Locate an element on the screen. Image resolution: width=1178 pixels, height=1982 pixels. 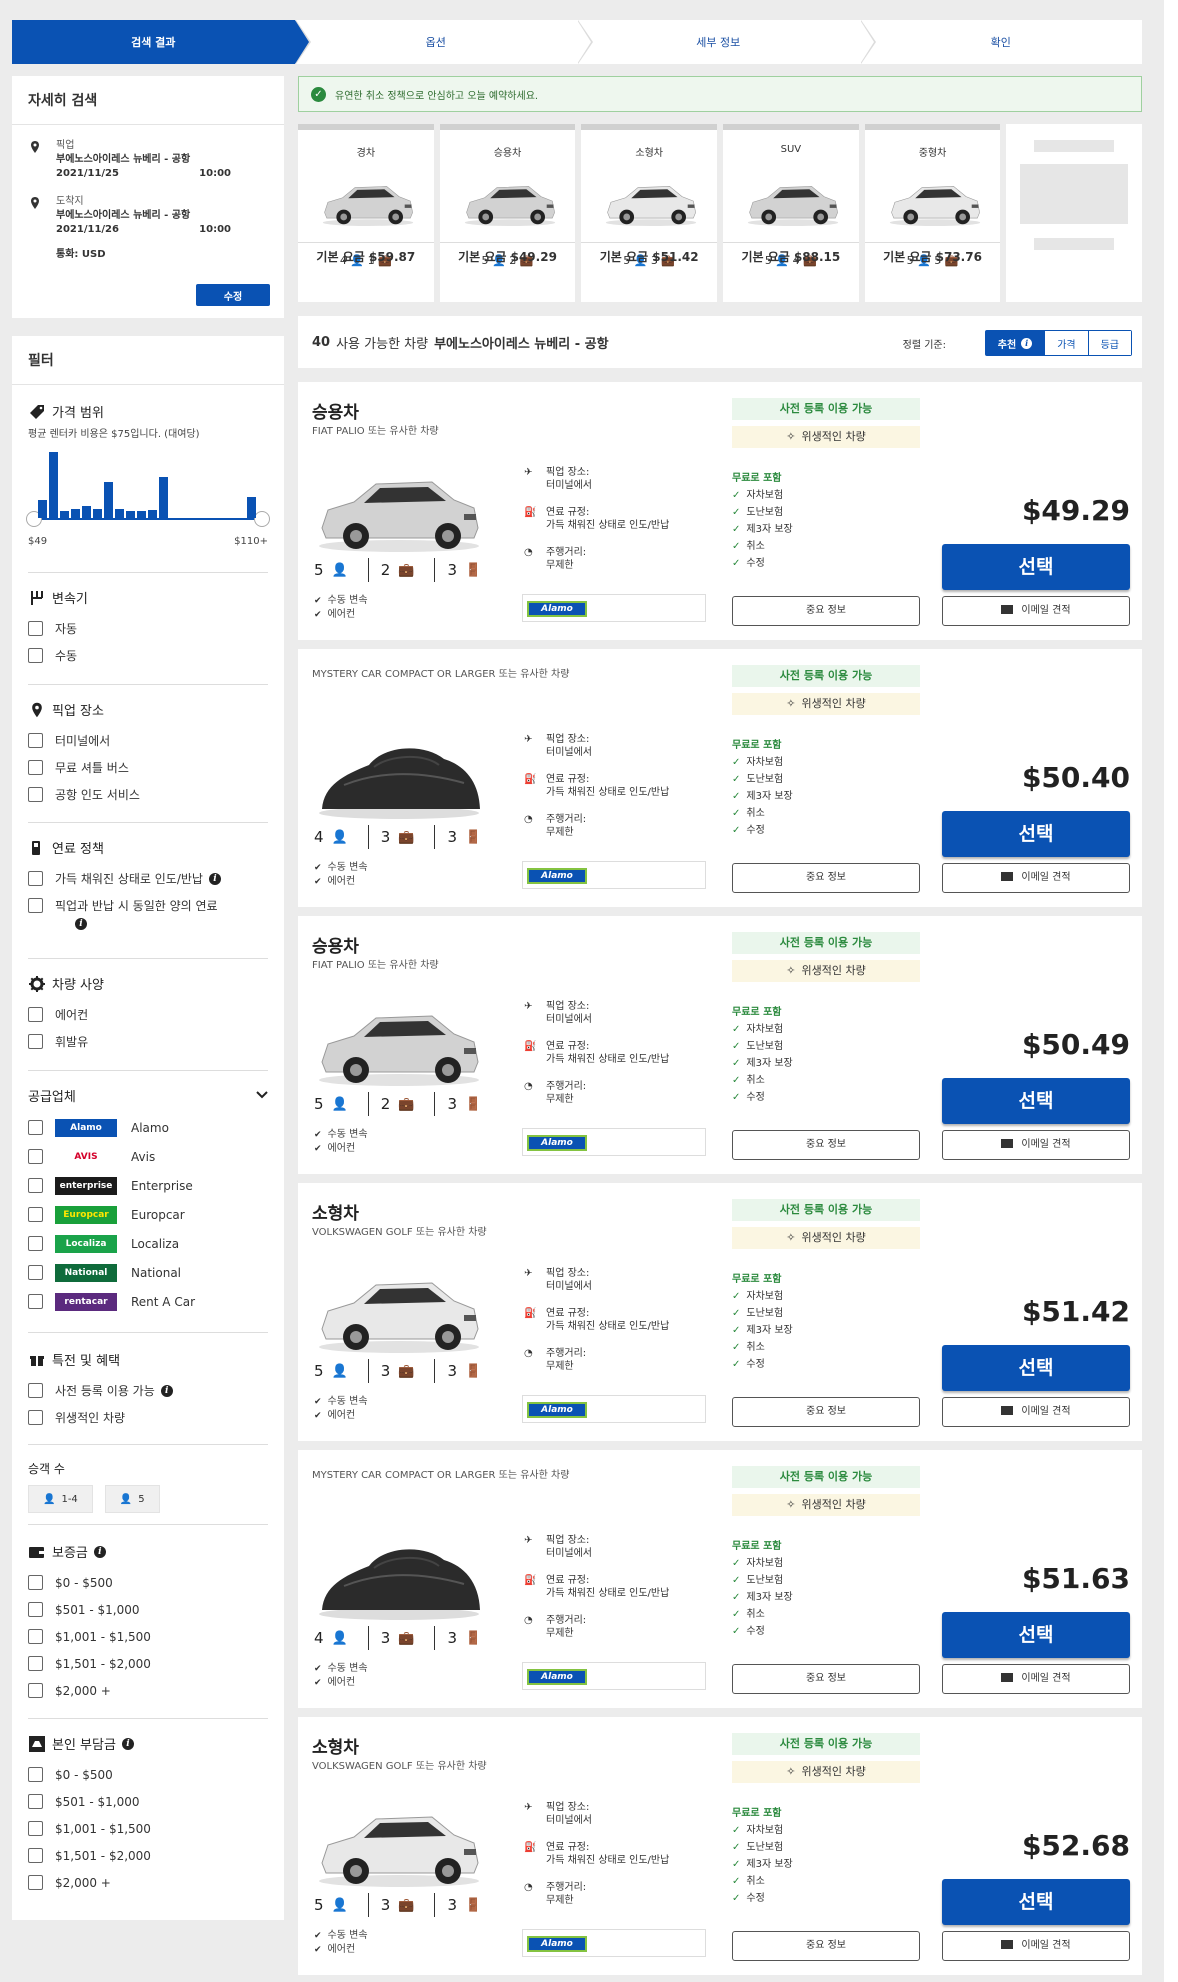
category-tile: SUV 5 👤 4 💼 기본 요금 $88.15 is located at coordinates (791, 213).